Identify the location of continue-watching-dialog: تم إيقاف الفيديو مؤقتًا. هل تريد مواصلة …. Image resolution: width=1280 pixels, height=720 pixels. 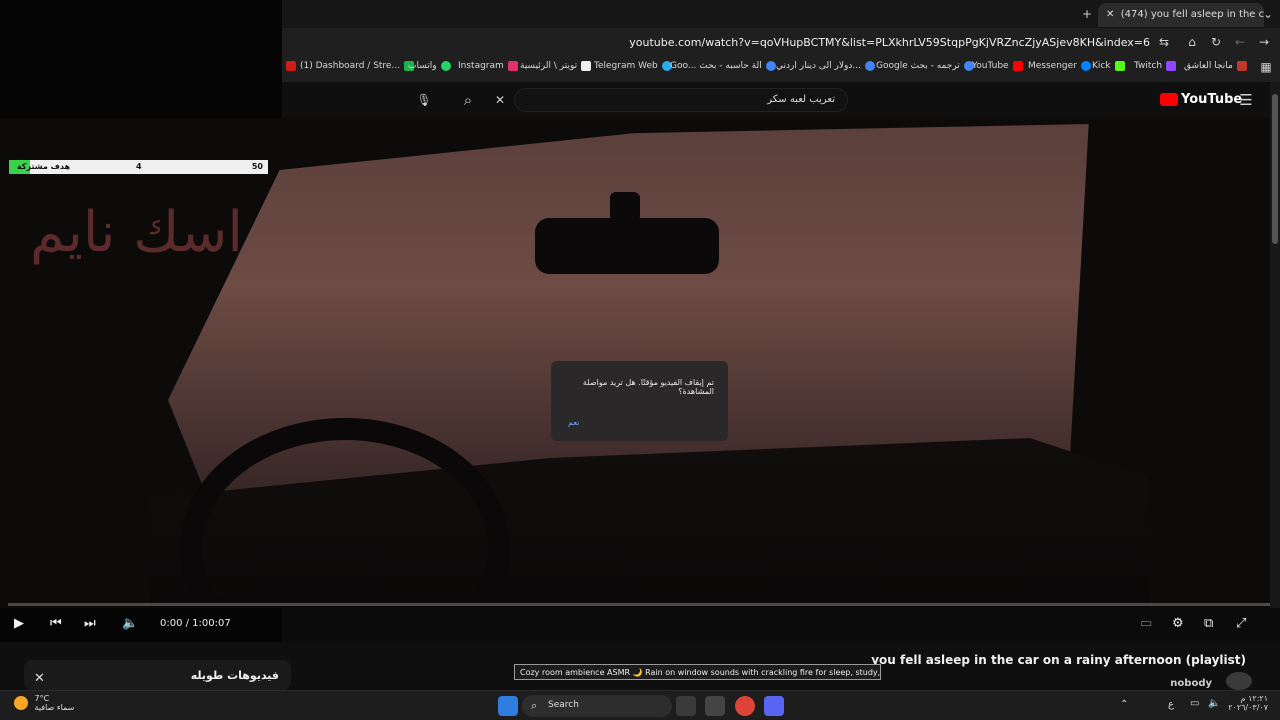
(639, 401).